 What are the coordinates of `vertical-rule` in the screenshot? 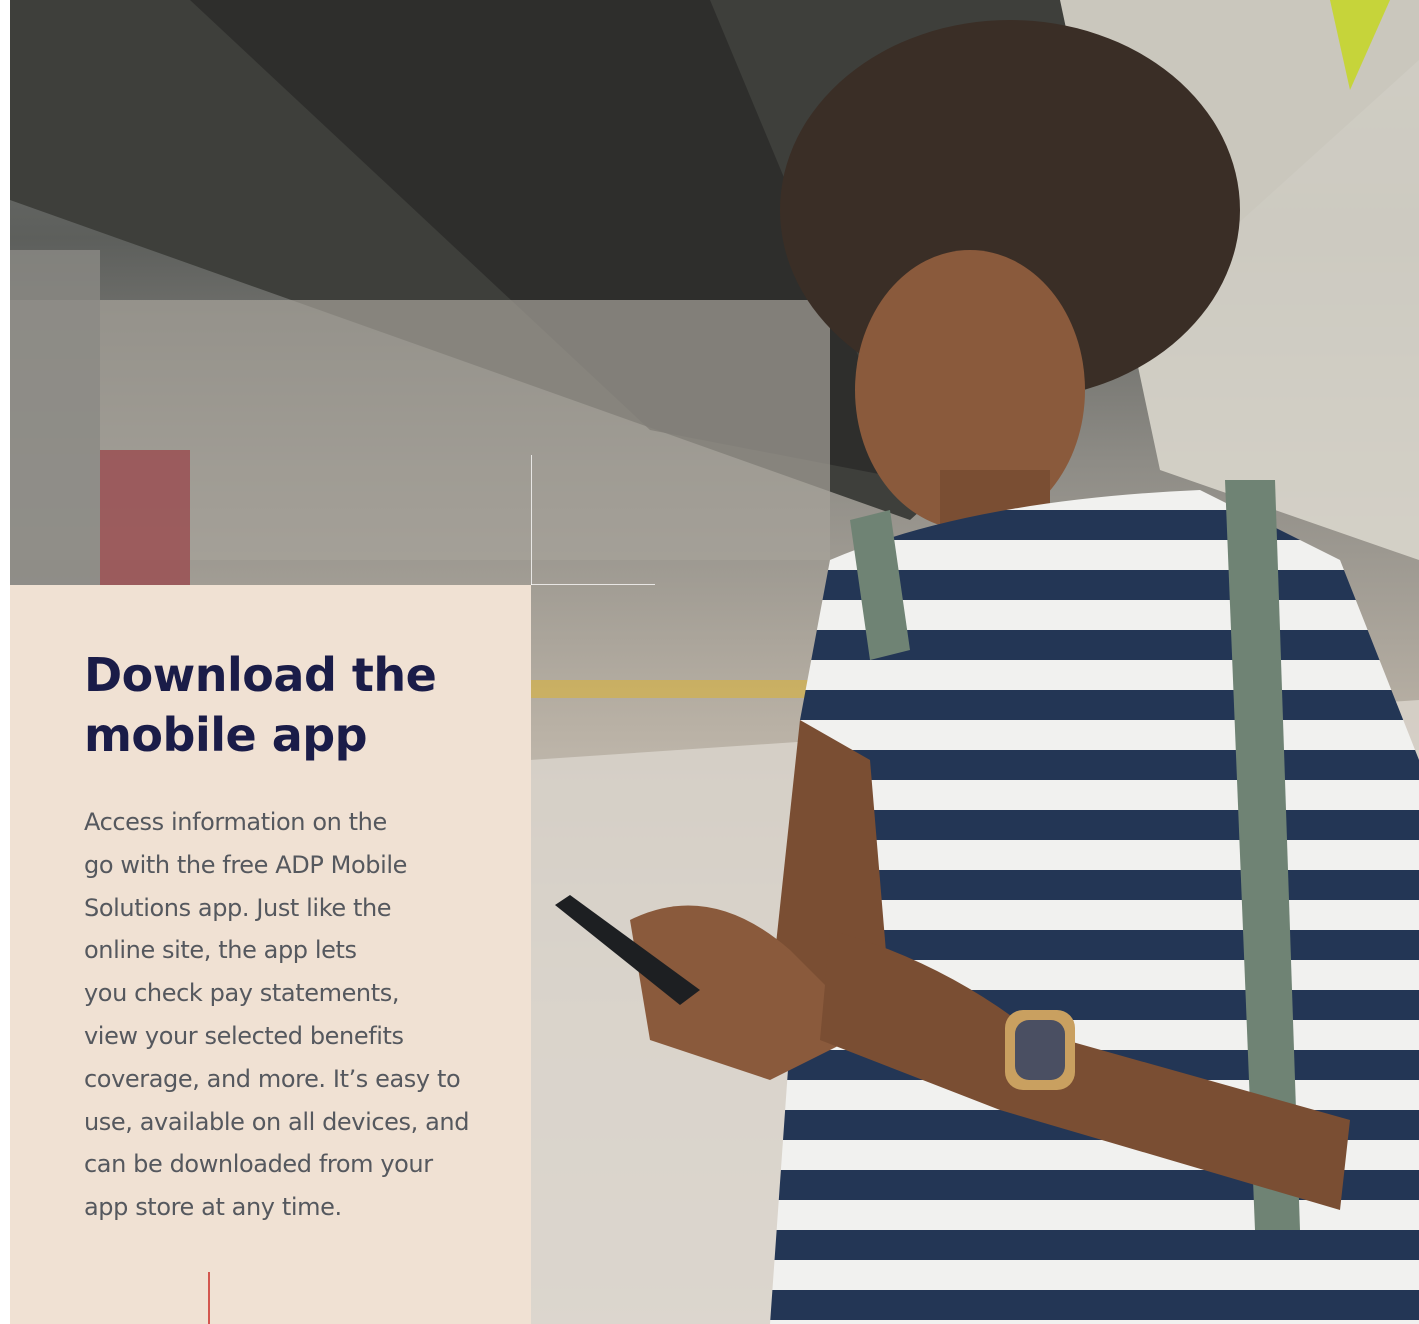 It's located at (531, 520).